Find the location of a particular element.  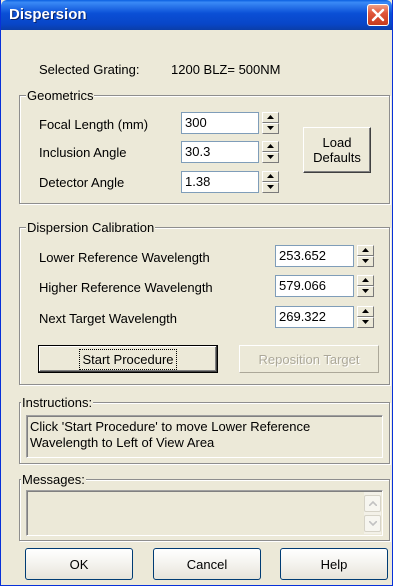

lower-reference-spinner is located at coordinates (365, 256).